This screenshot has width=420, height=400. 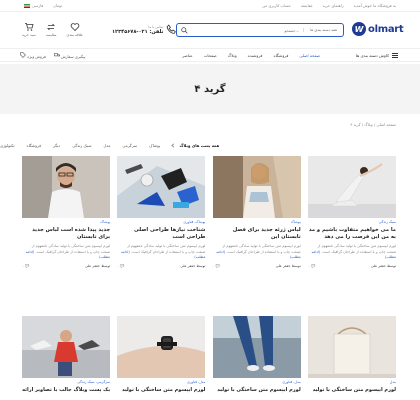 What do you see at coordinates (255, 55) in the screenshot?
I see `nav-item-vendor: فروشنده` at bounding box center [255, 55].